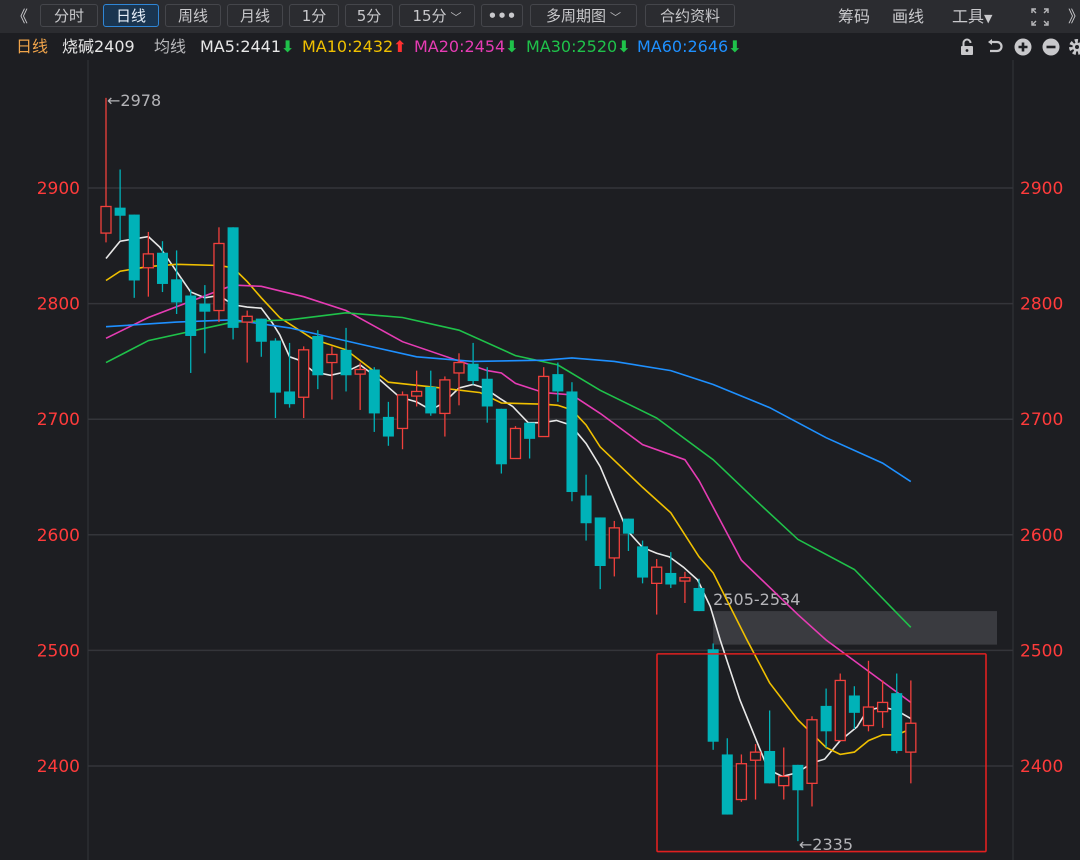  Describe the element at coordinates (1041, 420) in the screenshot. I see `y-tick-label-right: 2700` at that location.